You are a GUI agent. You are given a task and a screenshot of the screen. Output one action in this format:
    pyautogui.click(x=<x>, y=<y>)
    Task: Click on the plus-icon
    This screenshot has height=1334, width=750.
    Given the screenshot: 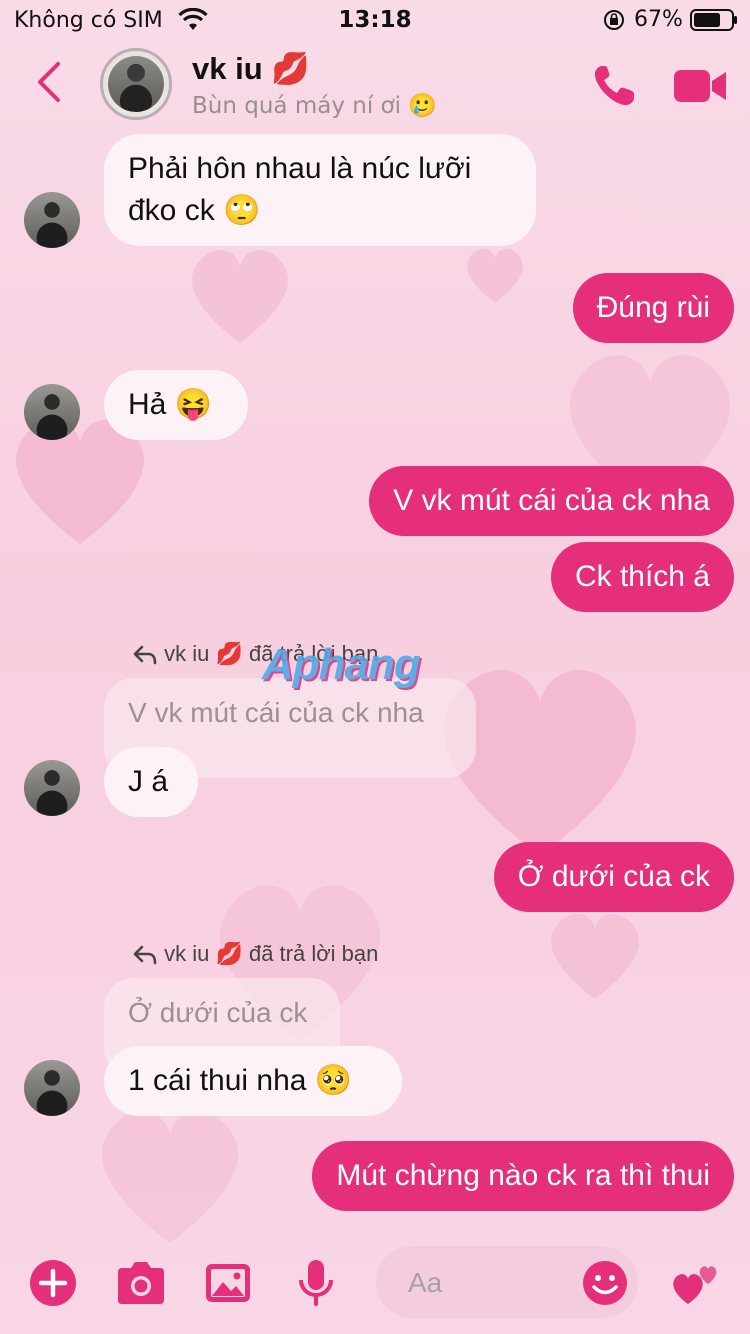 What is the action you would take?
    pyautogui.click(x=53, y=1283)
    